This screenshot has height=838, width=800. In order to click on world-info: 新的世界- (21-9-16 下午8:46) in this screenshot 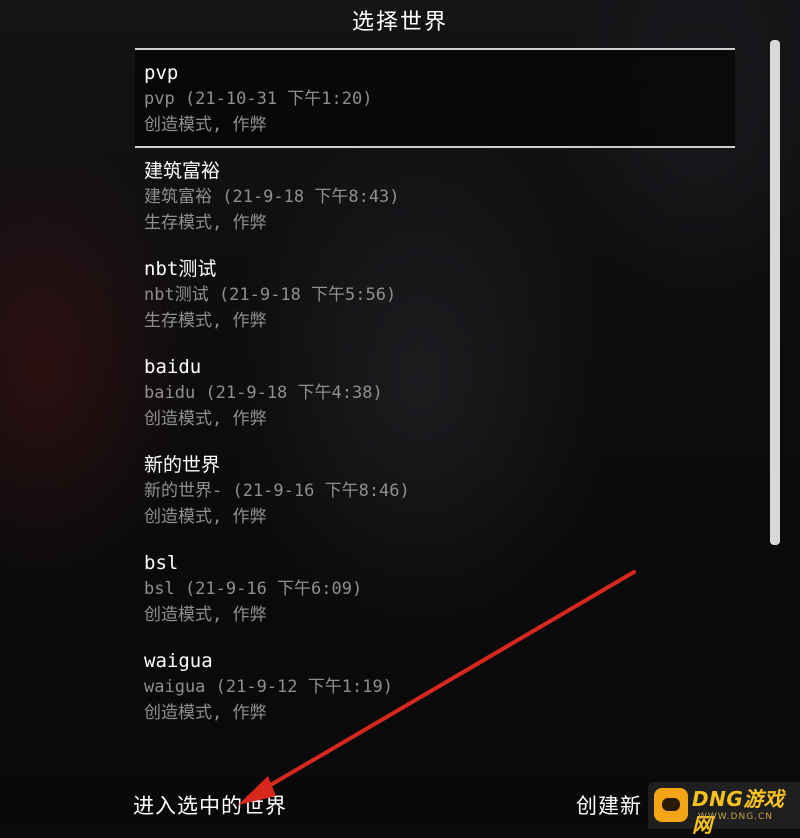, I will do `click(277, 491)`.